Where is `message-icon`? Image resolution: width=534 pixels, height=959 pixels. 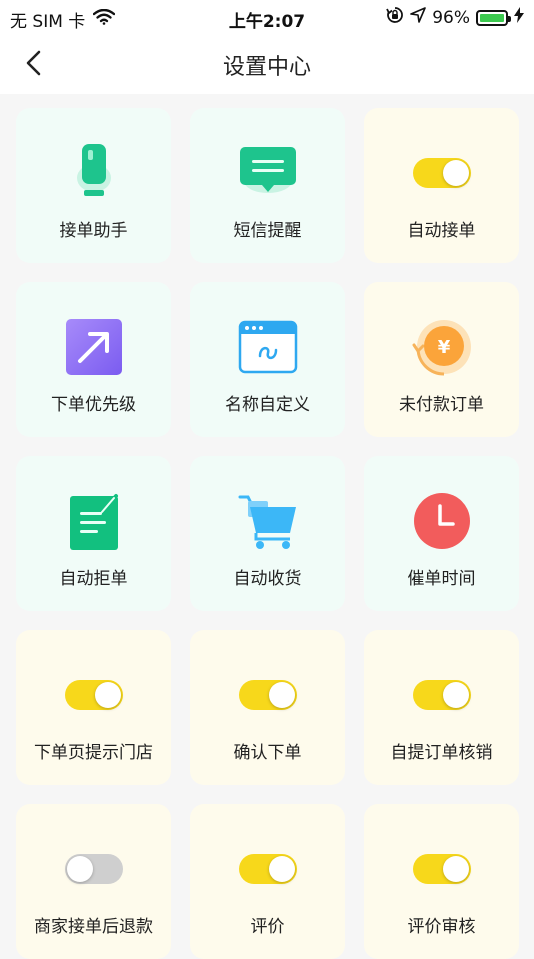
message-icon is located at coordinates (267, 170).